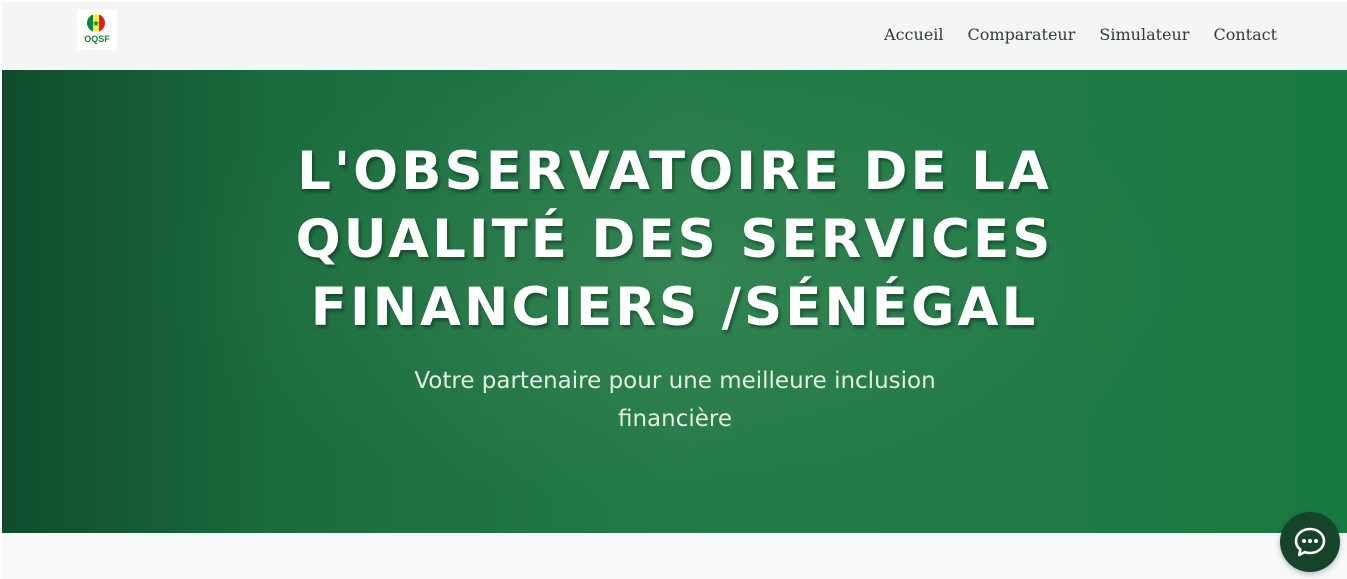 Image resolution: width=1347 pixels, height=579 pixels. What do you see at coordinates (97, 39) in the screenshot?
I see `logo-text: OQSF` at bounding box center [97, 39].